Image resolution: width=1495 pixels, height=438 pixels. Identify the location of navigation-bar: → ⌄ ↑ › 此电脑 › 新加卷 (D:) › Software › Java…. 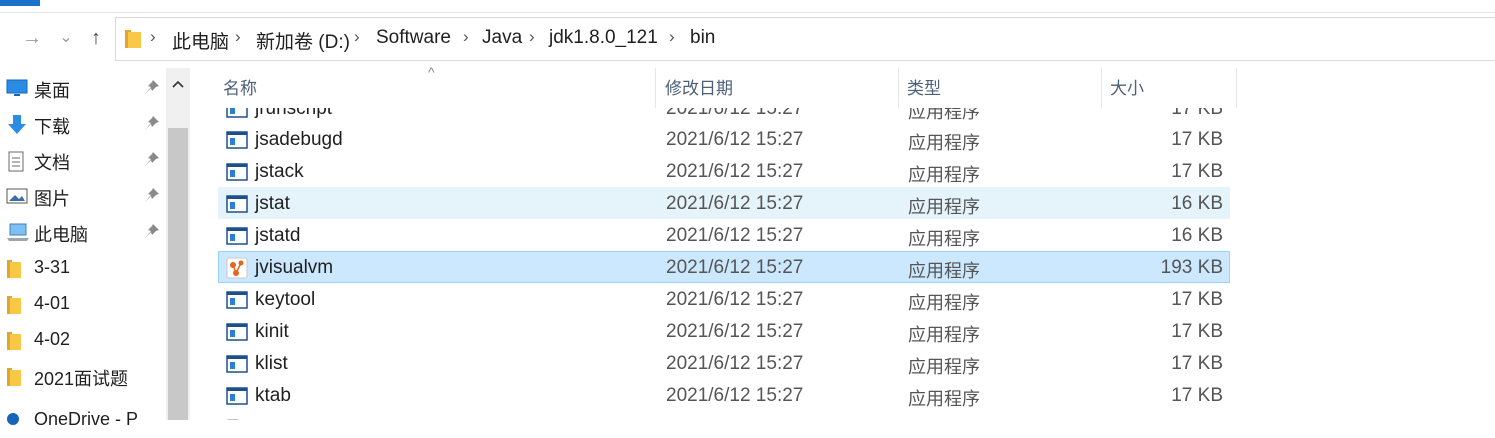
(747, 39).